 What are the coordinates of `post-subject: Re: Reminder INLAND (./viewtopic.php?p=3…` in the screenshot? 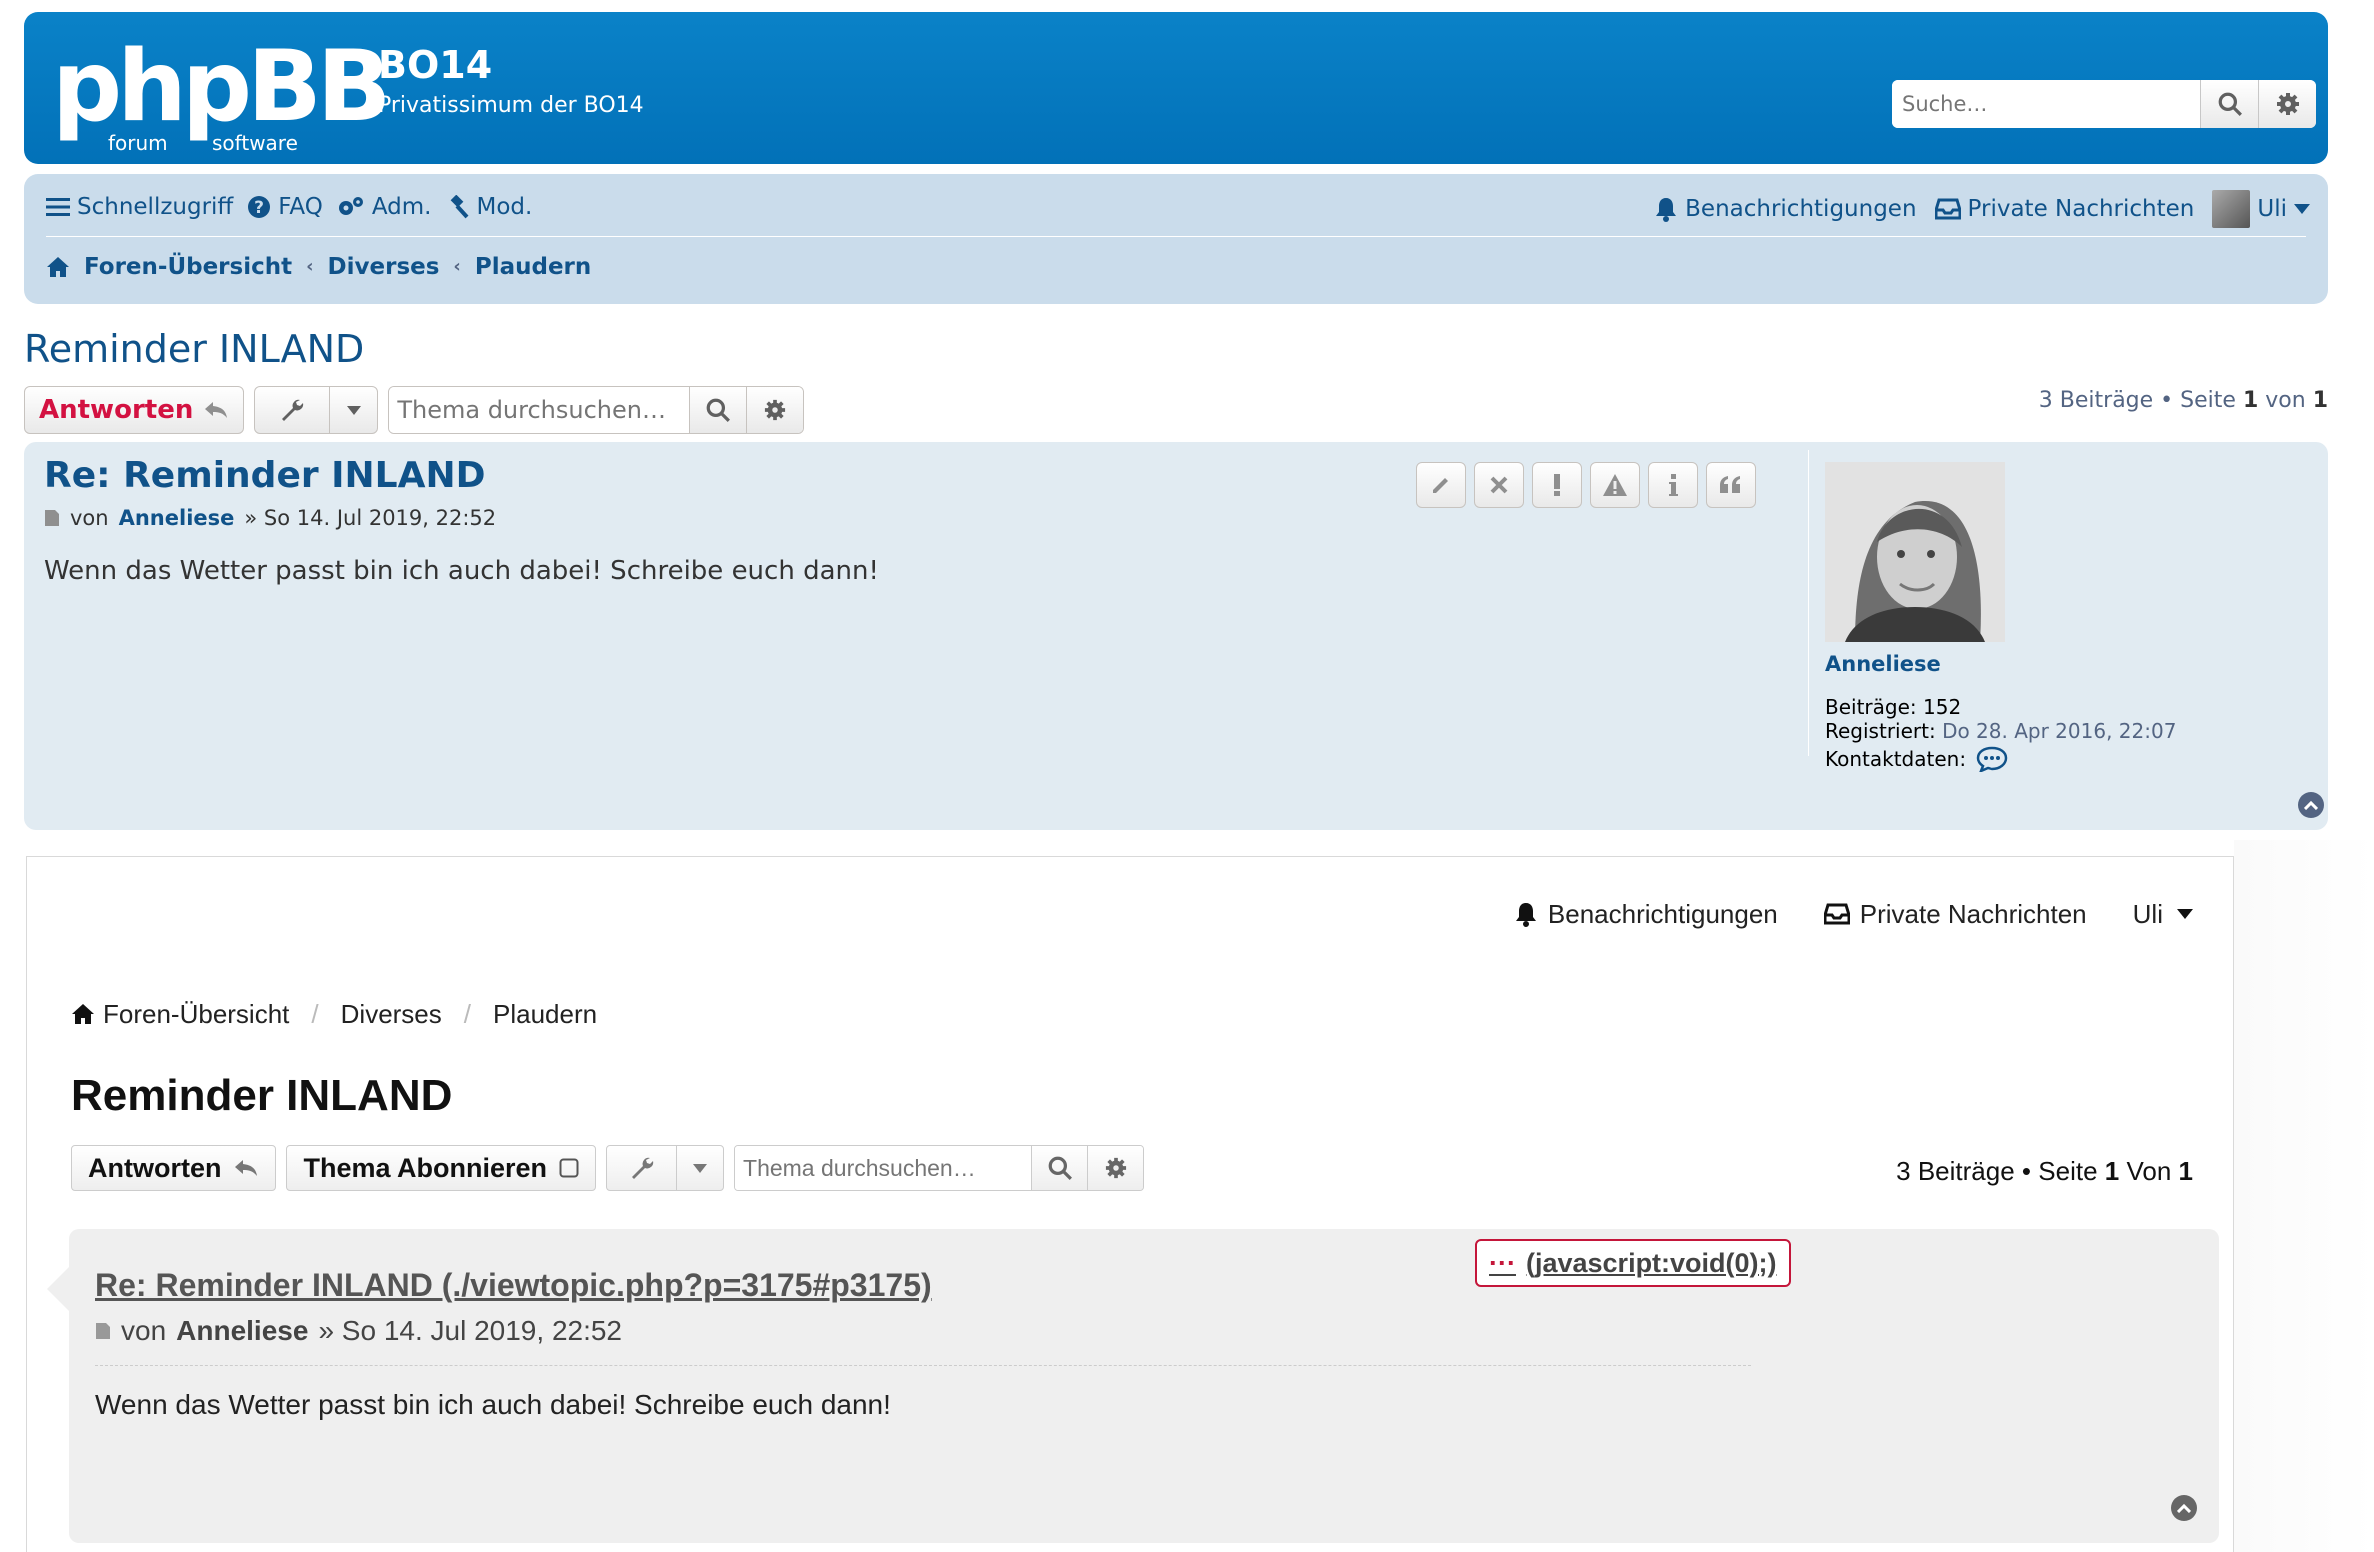 It's located at (513, 1285).